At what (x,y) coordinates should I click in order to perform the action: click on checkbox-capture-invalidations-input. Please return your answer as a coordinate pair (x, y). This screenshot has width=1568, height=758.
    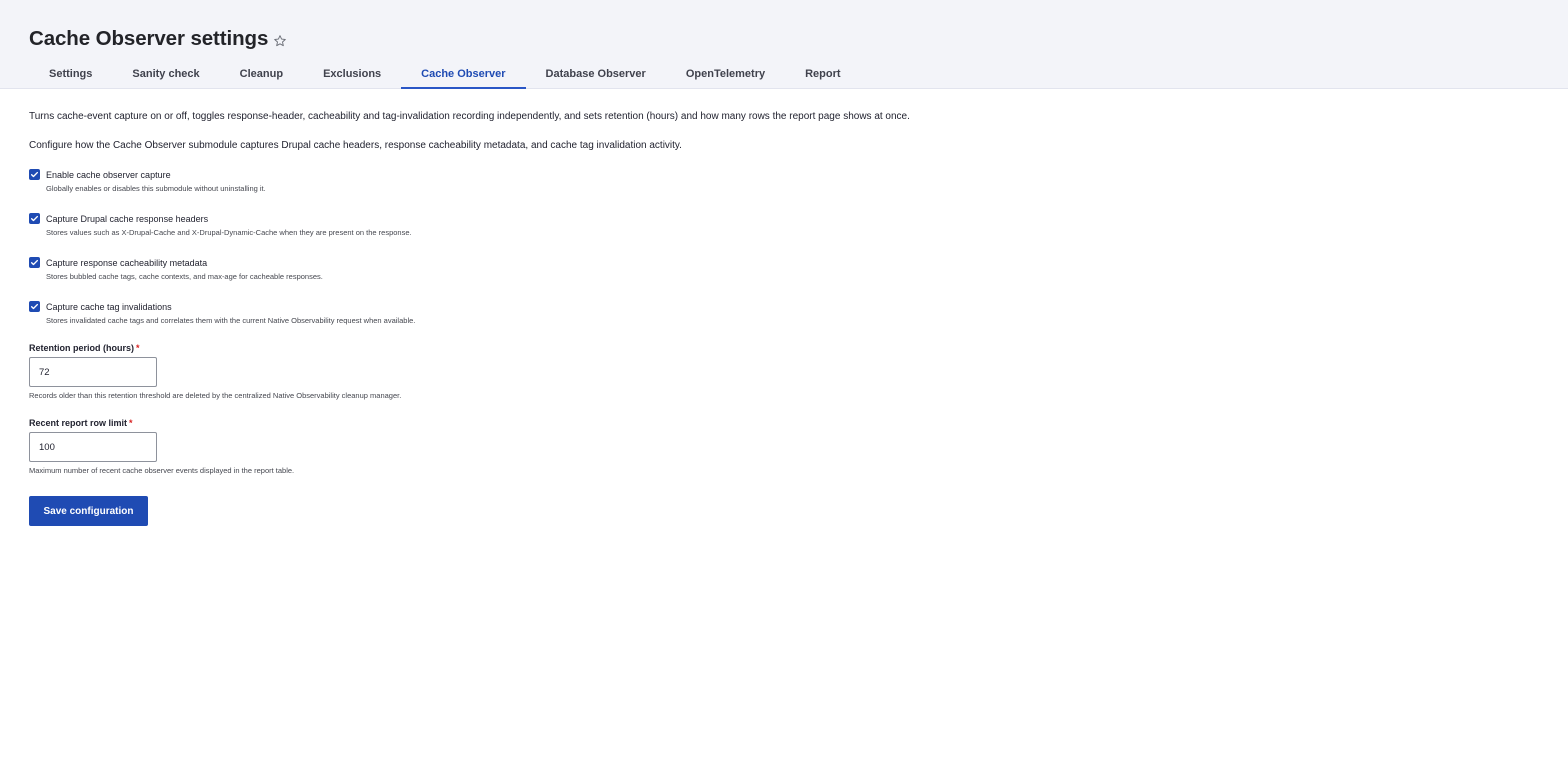
    Looking at the image, I should click on (34, 306).